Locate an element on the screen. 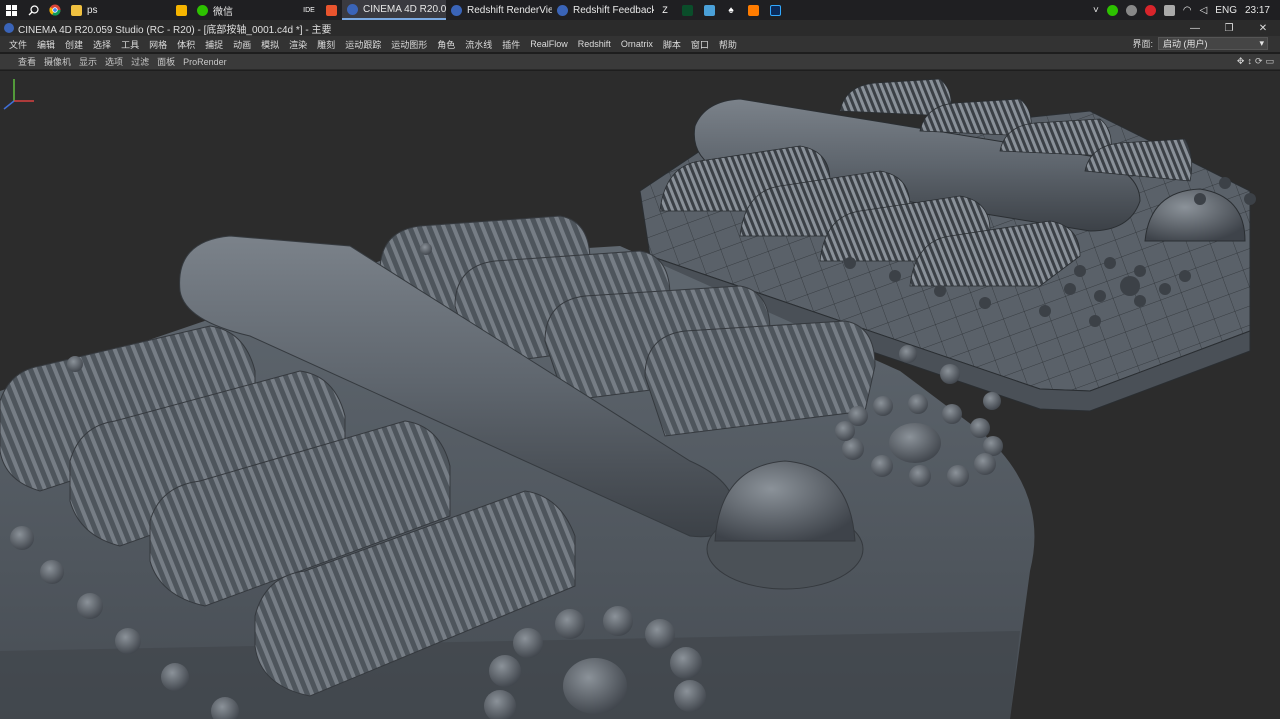 This screenshot has height=719, width=1280. viewport-menu-bar: 查看 摄像机 显示 选项 过滤 面板 ProRender ✥ ↕ ⟳ ▭ is located at coordinates (640, 62).